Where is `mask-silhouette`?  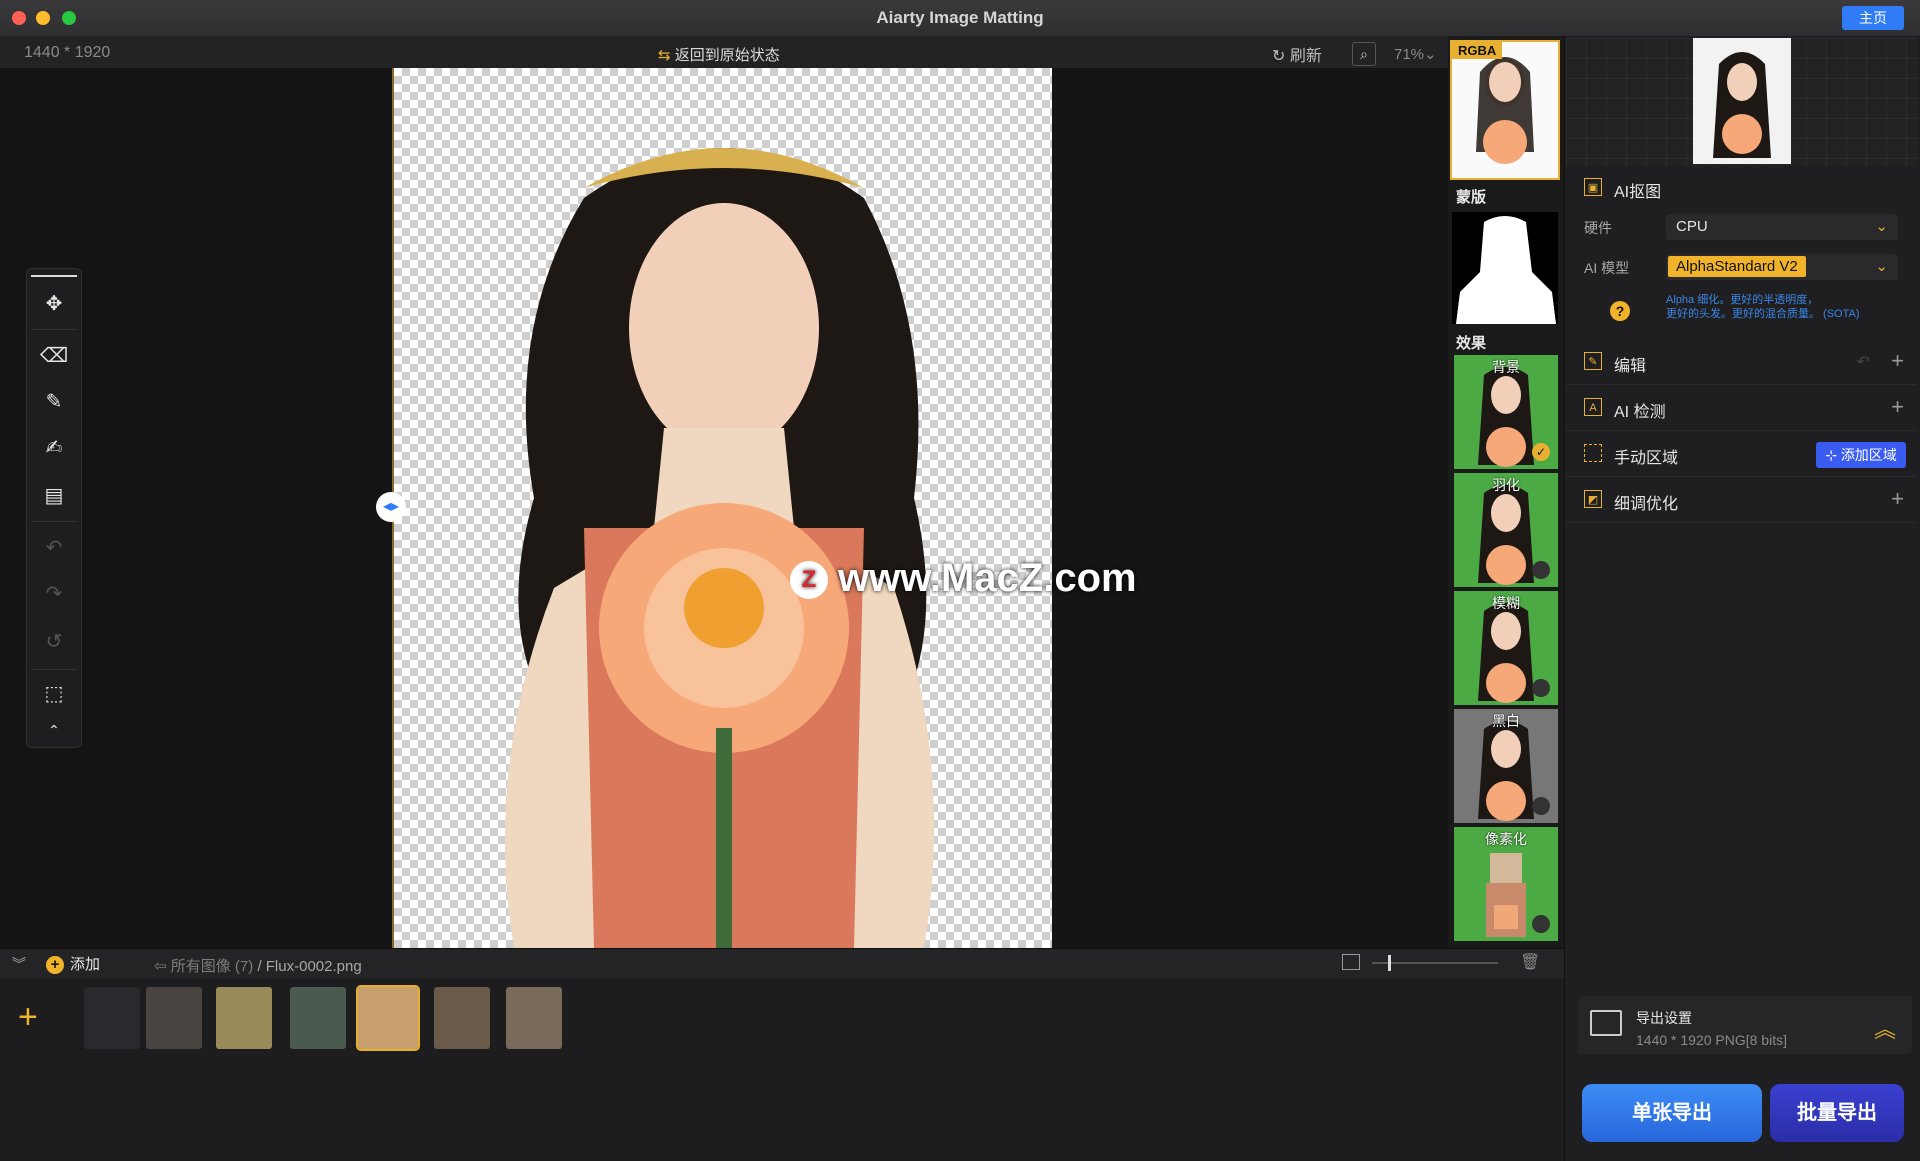
mask-silhouette is located at coordinates (1506, 270).